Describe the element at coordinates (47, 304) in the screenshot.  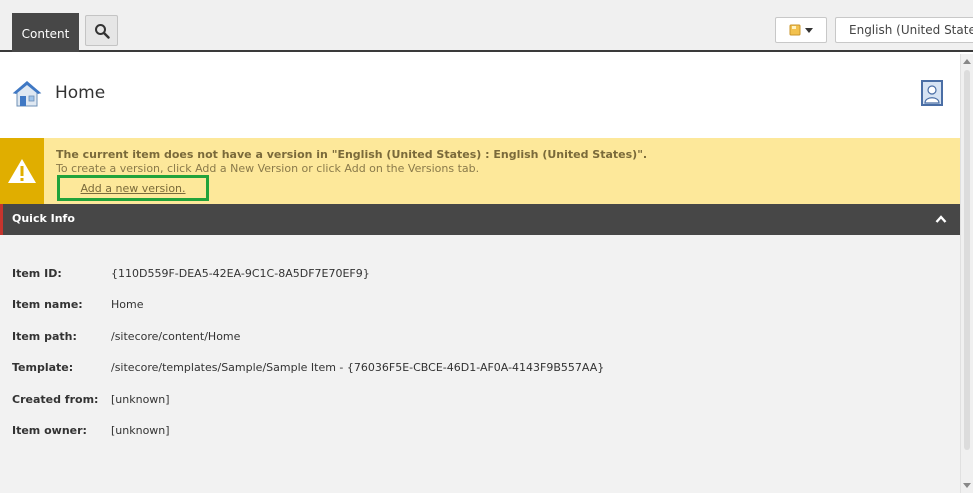
I see `info-label: Item name:` at that location.